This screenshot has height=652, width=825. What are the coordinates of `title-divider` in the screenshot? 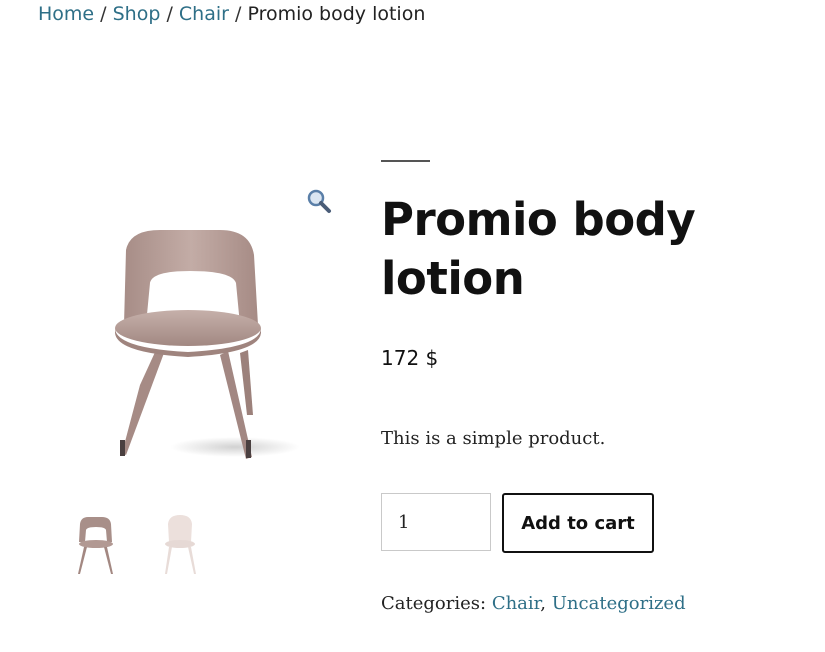 It's located at (405, 161).